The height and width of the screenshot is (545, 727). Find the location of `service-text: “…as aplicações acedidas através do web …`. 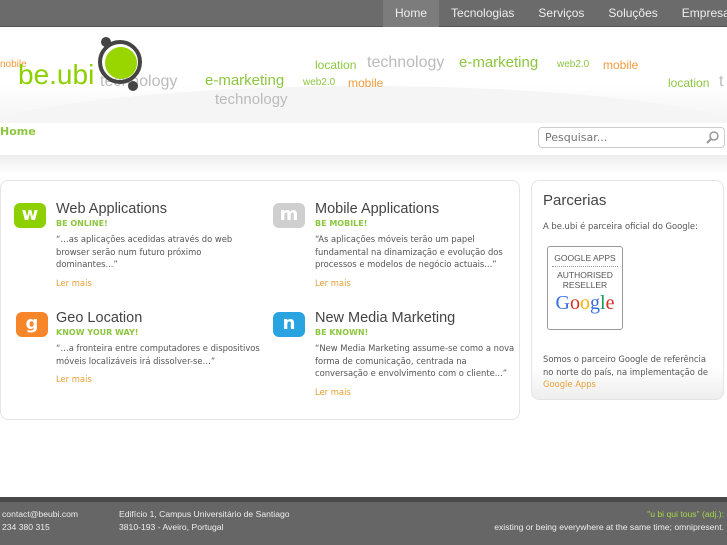

service-text: “…as aplicações acedidas através do web … is located at coordinates (144, 251).